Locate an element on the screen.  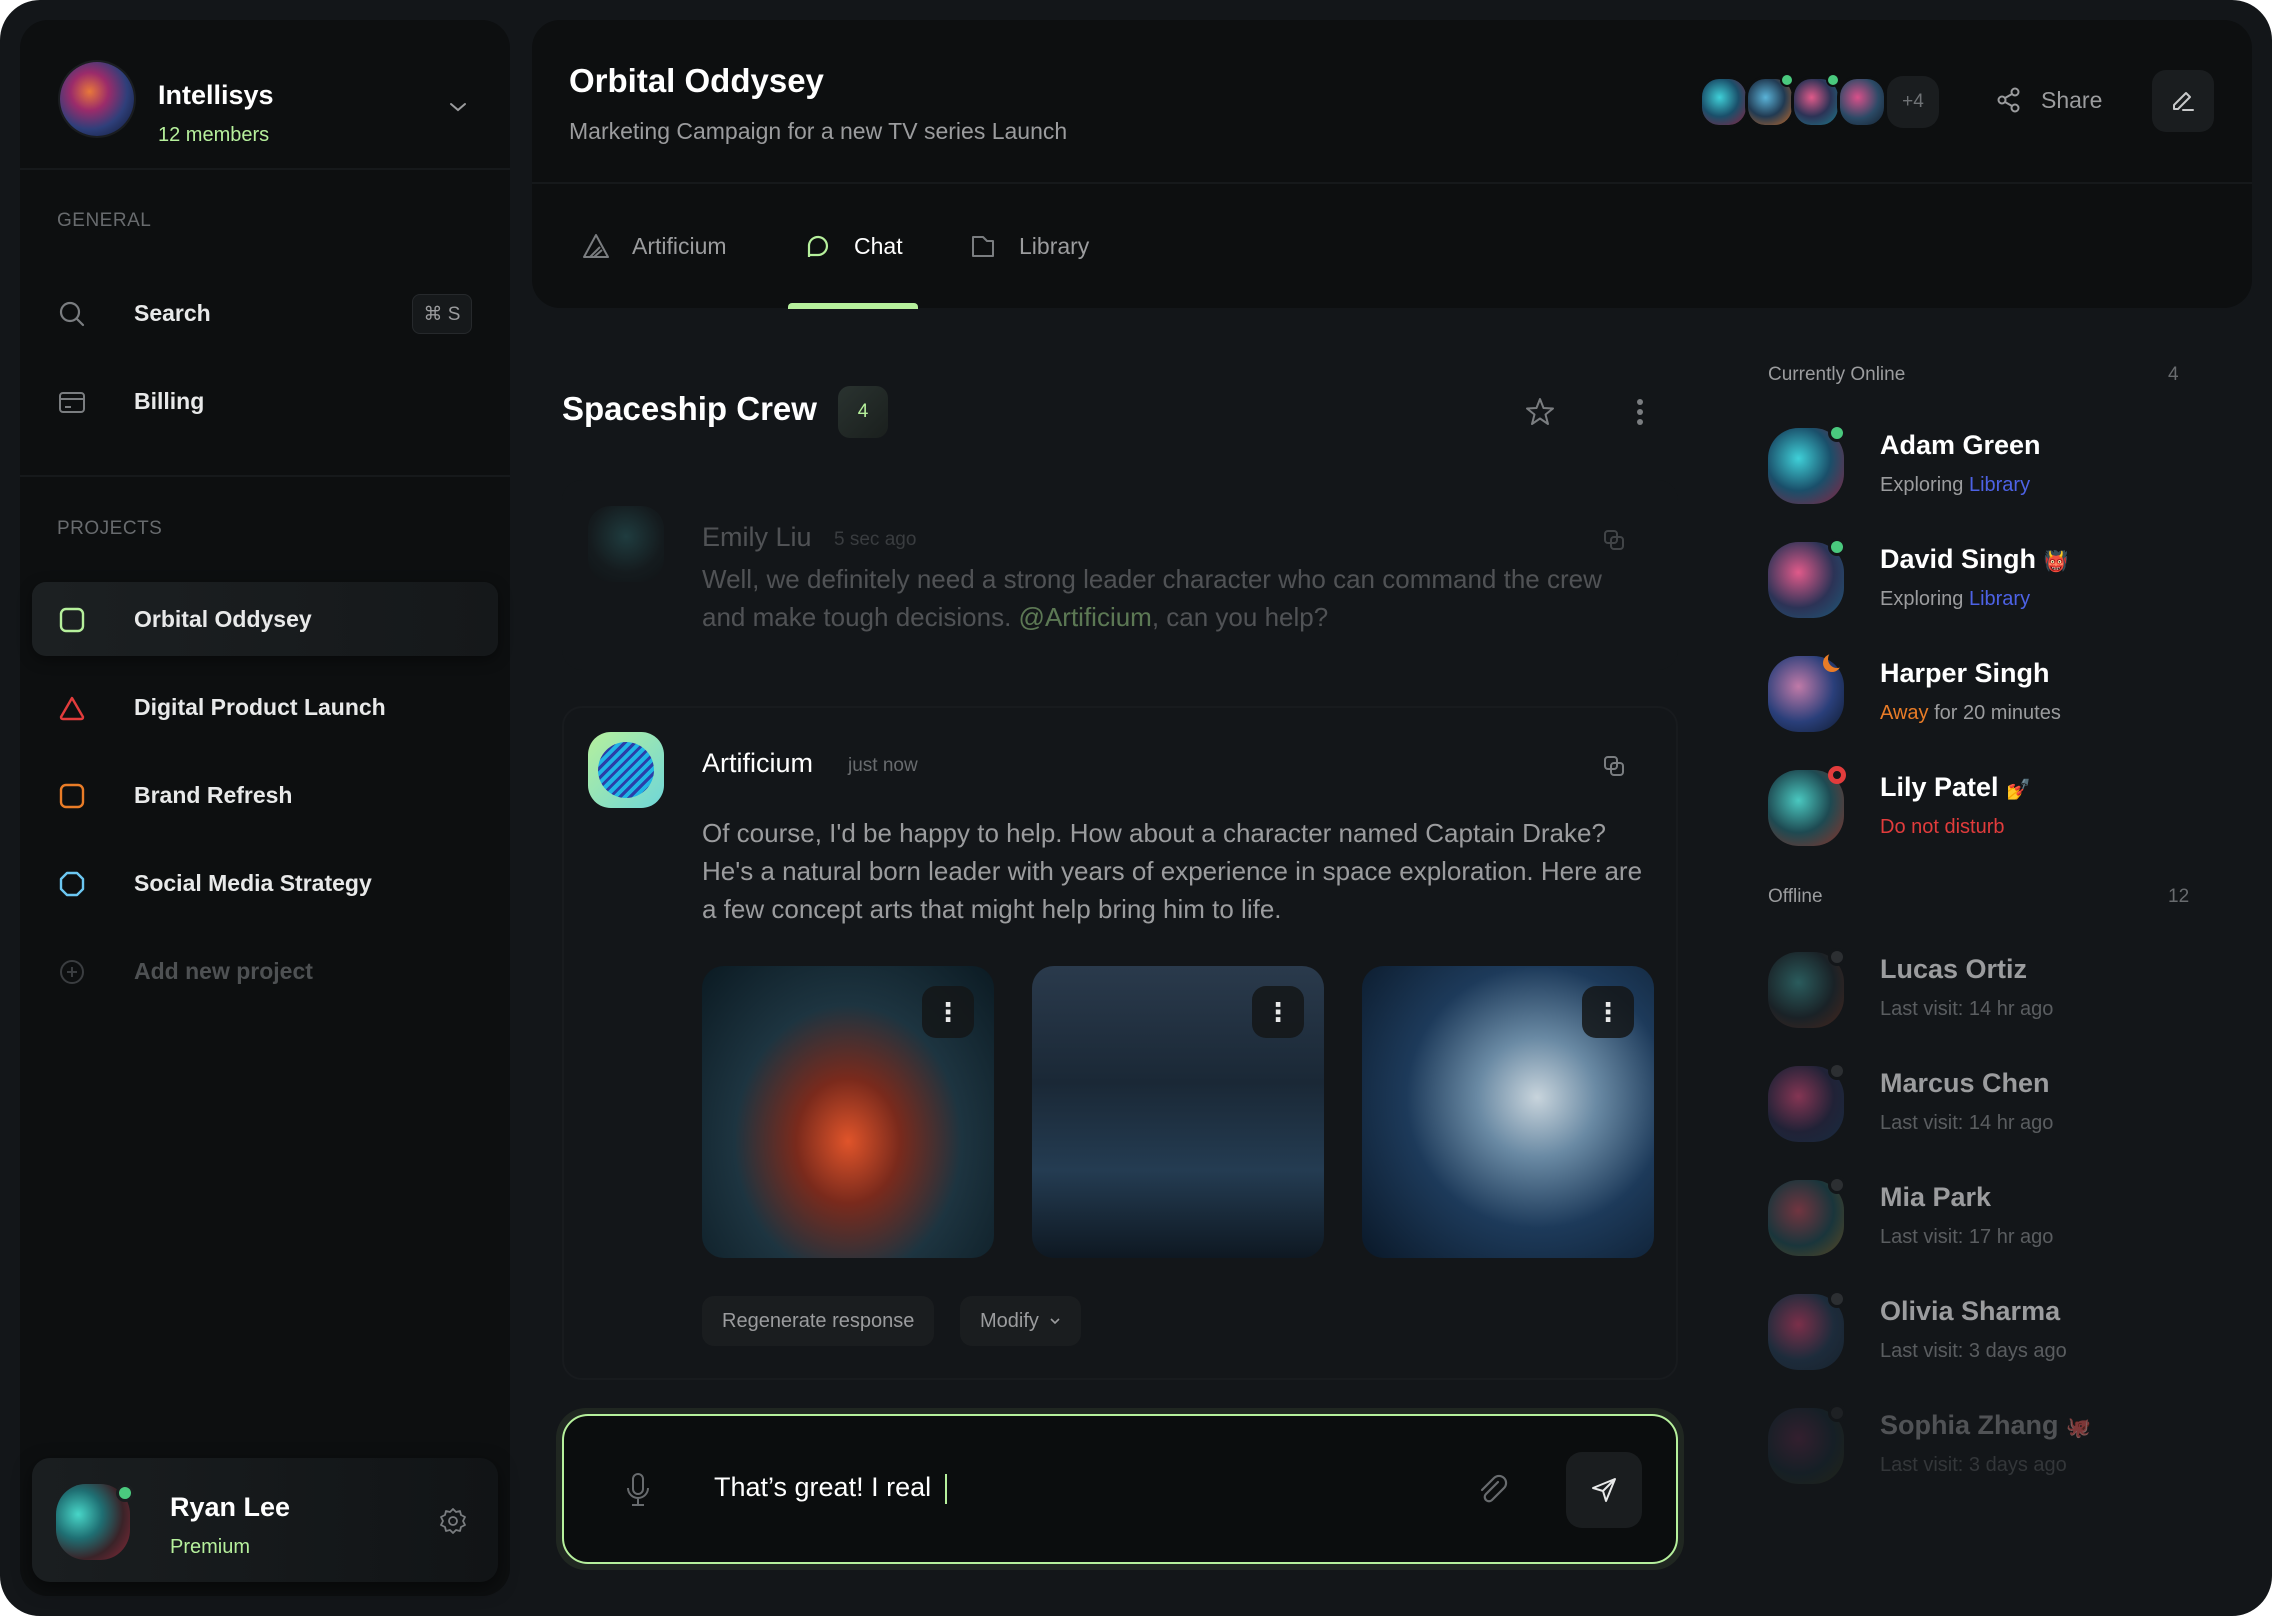
member-name: Harper Singh is located at coordinates (1965, 673).